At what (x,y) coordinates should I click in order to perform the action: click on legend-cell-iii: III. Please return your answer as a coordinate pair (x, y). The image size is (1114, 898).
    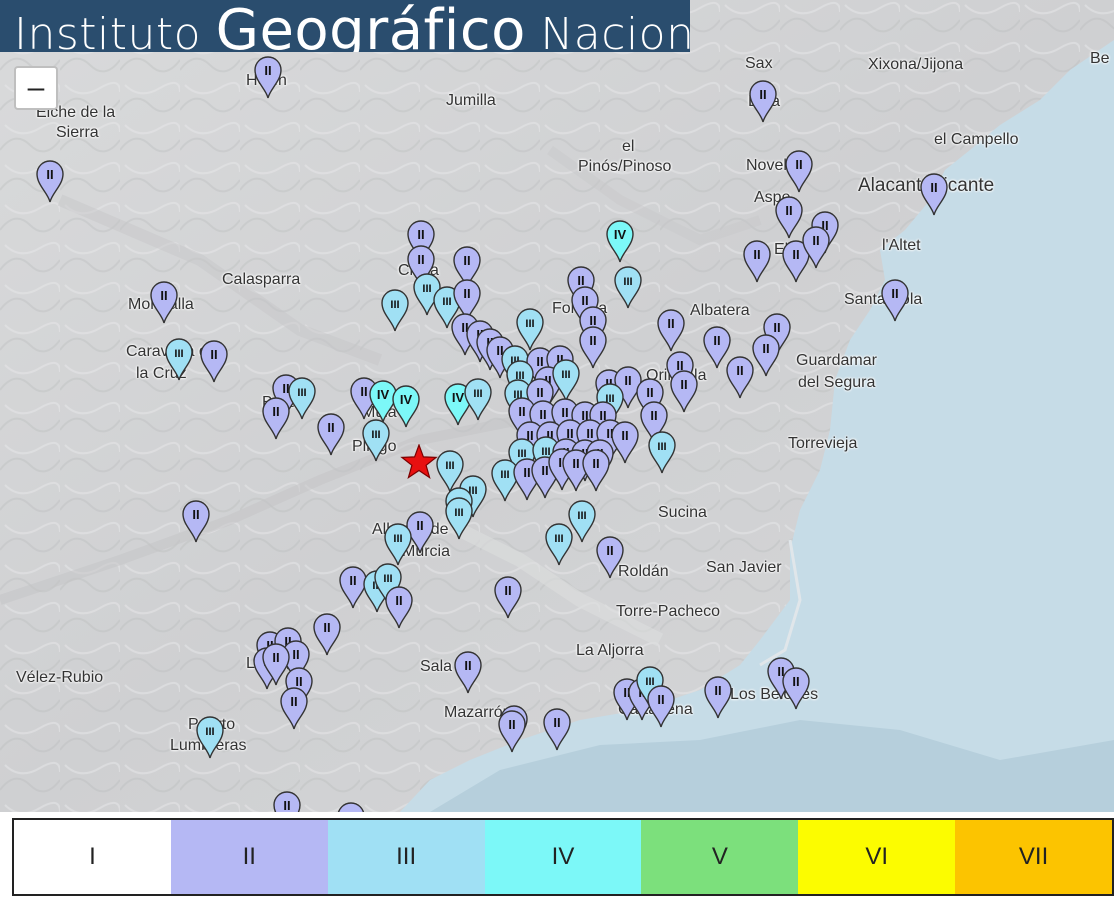
    Looking at the image, I should click on (406, 857).